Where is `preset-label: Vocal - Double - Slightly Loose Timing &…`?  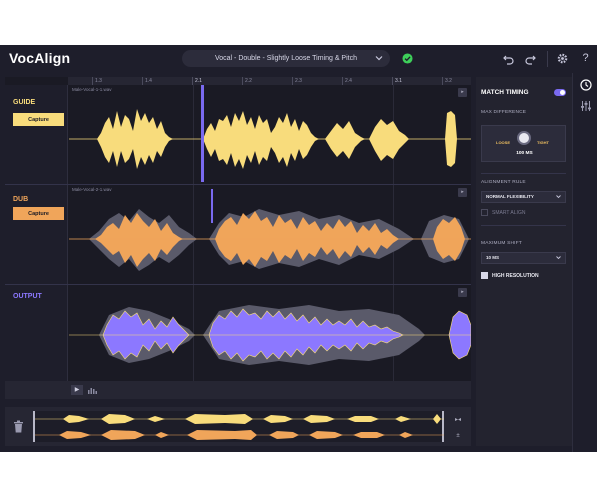
preset-label: Vocal - Double - Slightly Loose Timing &… is located at coordinates (285, 58).